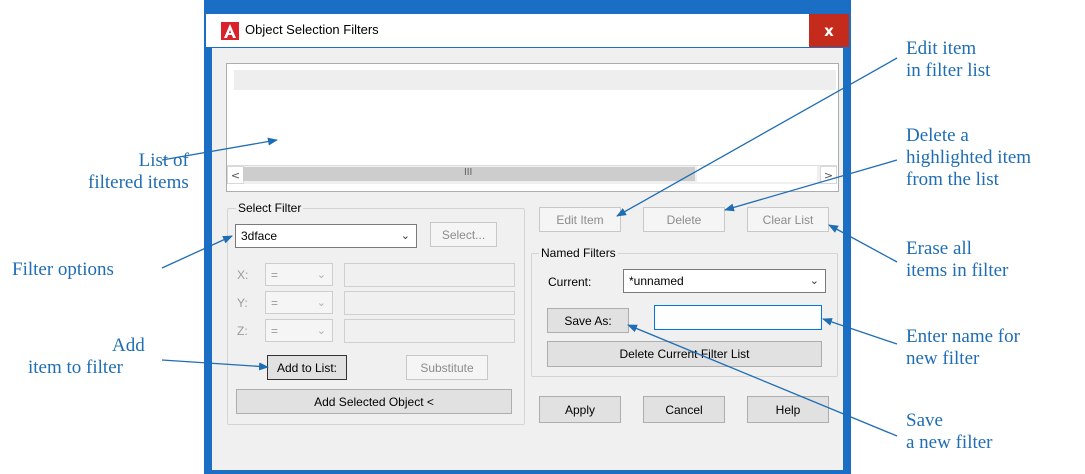  What do you see at coordinates (957, 259) in the screenshot?
I see `callout-erase-all: Erase all items in filter` at bounding box center [957, 259].